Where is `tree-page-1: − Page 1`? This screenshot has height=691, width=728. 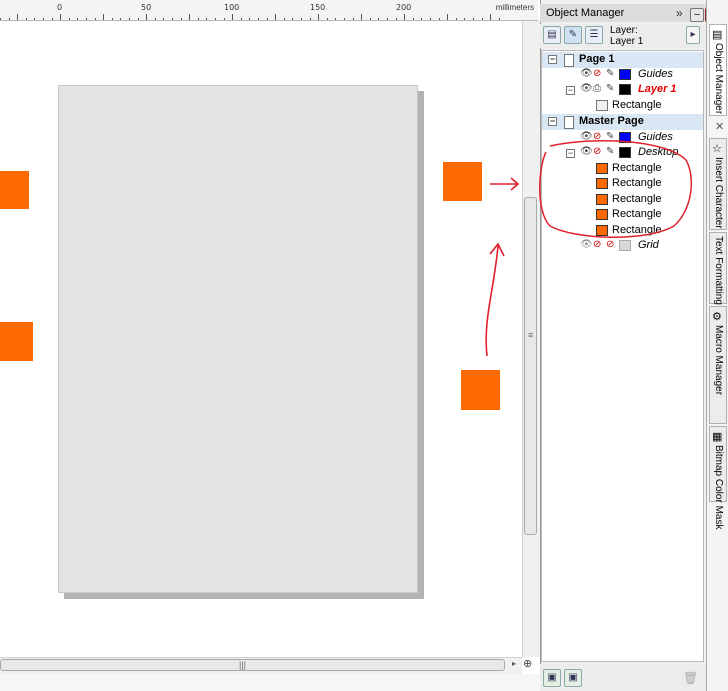
tree-page-1: − Page 1 is located at coordinates (622, 60).